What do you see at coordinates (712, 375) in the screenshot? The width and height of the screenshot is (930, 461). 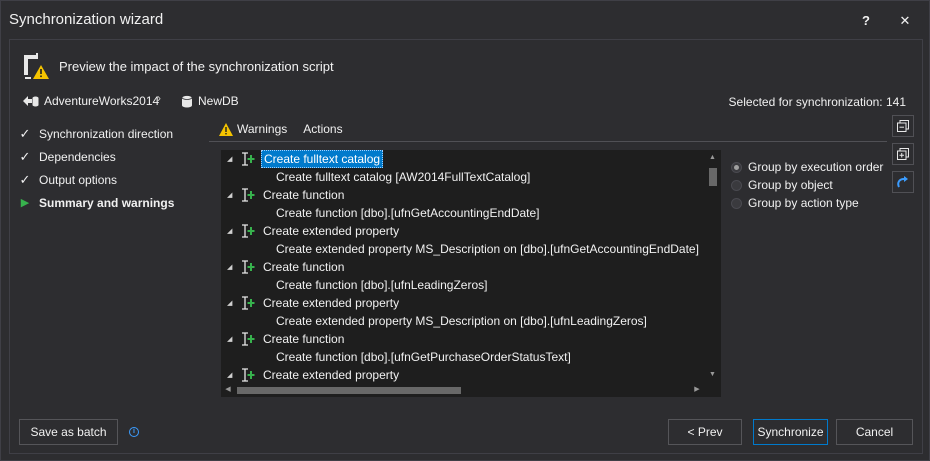 I see `scroll-down-icon: ▼` at bounding box center [712, 375].